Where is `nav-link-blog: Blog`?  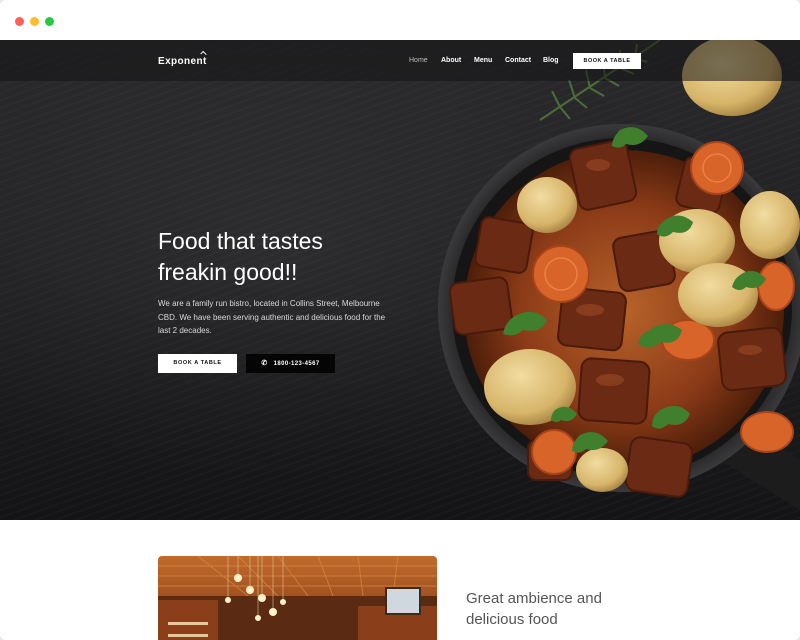 nav-link-blog: Blog is located at coordinates (551, 60).